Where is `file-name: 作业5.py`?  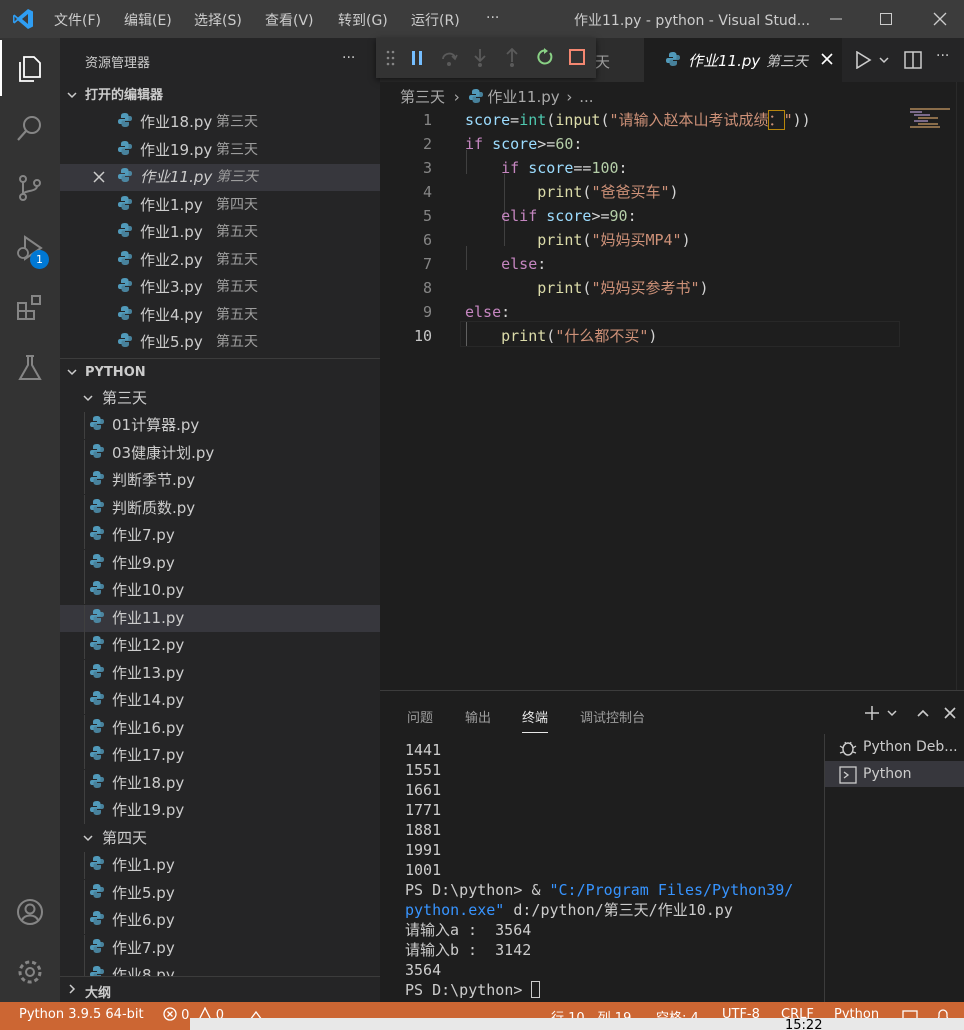
file-name: 作业5.py is located at coordinates (143, 892).